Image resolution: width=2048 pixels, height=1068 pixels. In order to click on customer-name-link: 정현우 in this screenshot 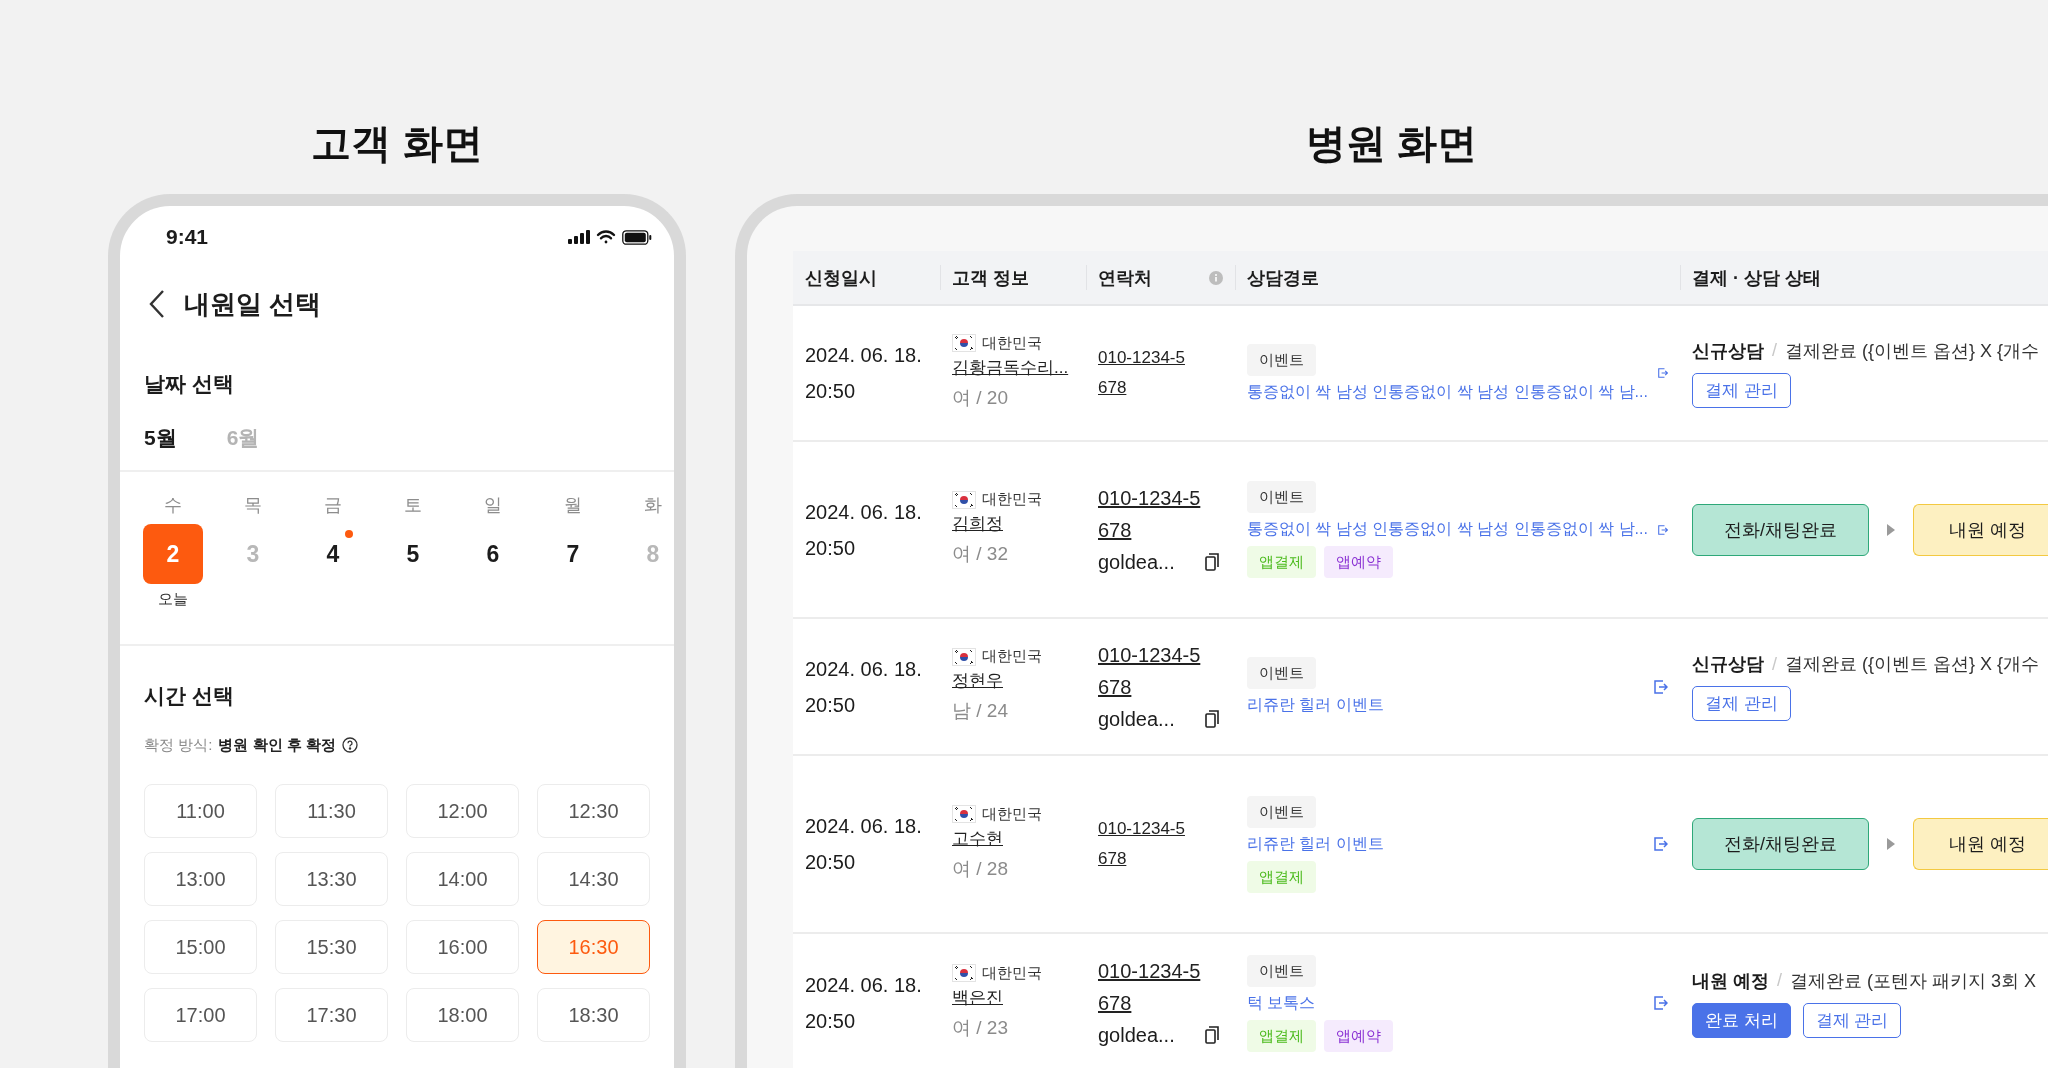, I will do `click(1013, 681)`.